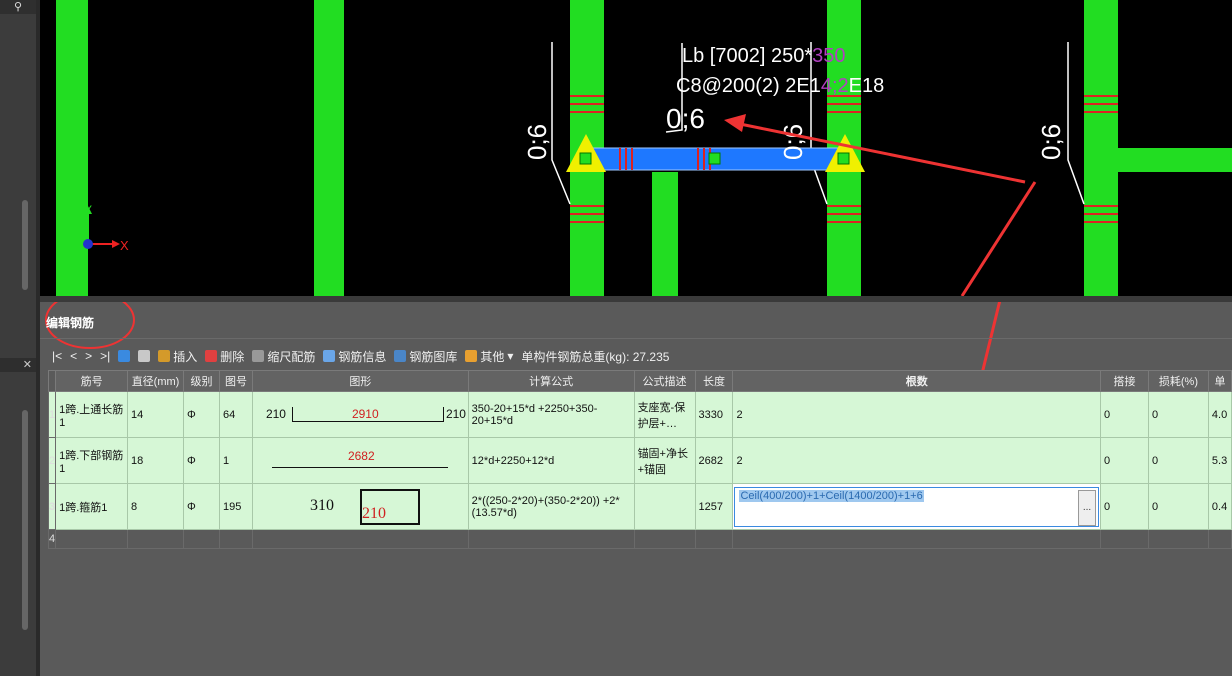  Describe the element at coordinates (793, 142) in the screenshot. I see `dimension-mark-middle: 0;6` at that location.